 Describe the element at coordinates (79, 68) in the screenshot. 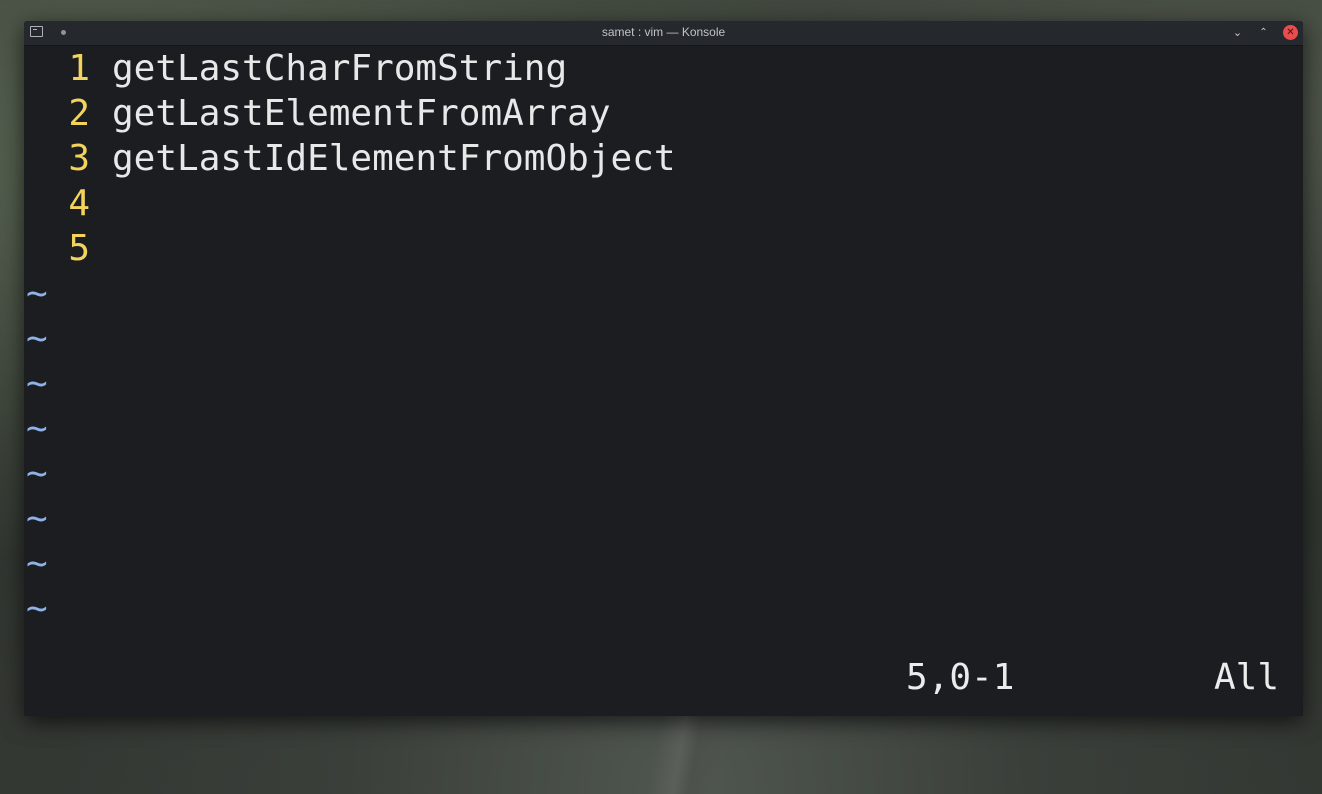

I see `line-number: 1` at that location.